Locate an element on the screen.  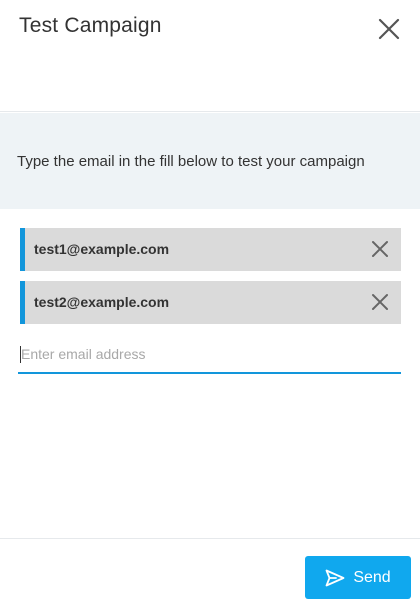
recipient-chip: test1@example.com is located at coordinates (210, 249).